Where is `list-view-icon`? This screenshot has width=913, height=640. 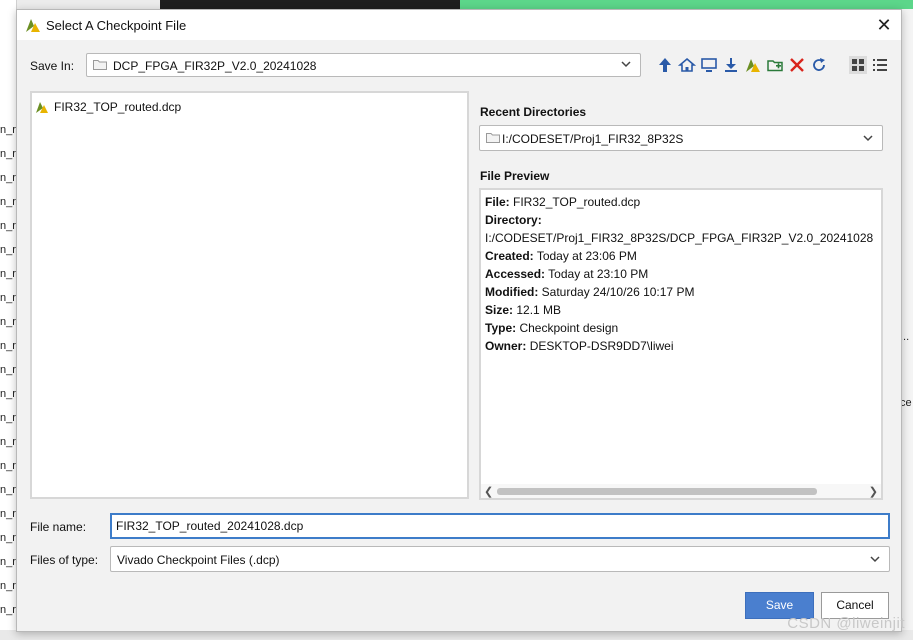
list-view-icon is located at coordinates (880, 65).